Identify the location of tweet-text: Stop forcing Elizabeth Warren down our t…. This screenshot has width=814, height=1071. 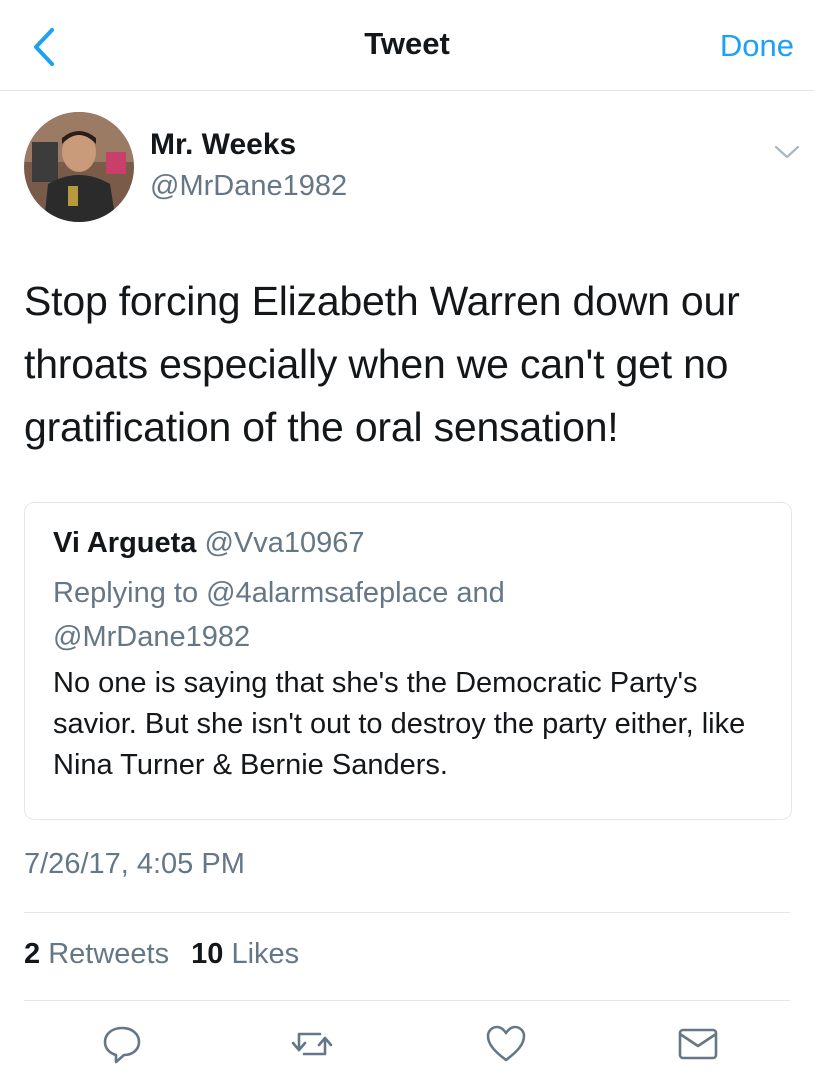
(382, 364).